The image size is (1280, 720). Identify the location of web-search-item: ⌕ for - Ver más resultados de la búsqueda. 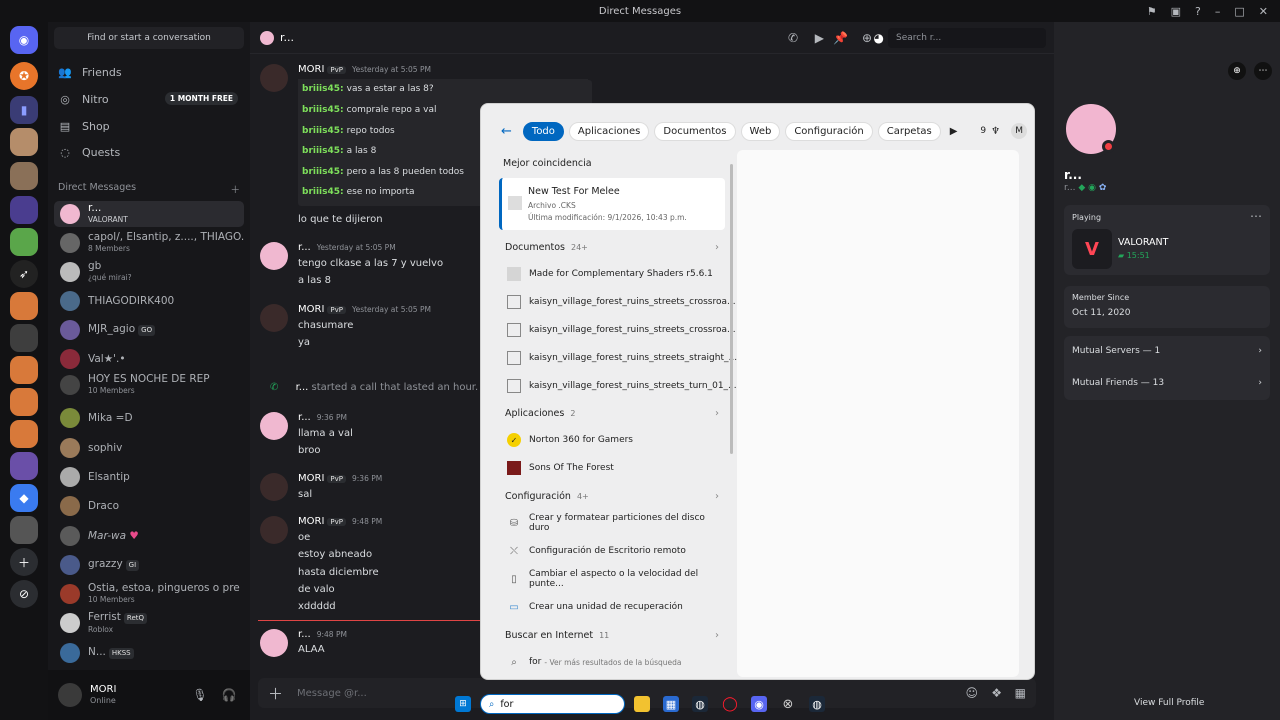
(611, 662).